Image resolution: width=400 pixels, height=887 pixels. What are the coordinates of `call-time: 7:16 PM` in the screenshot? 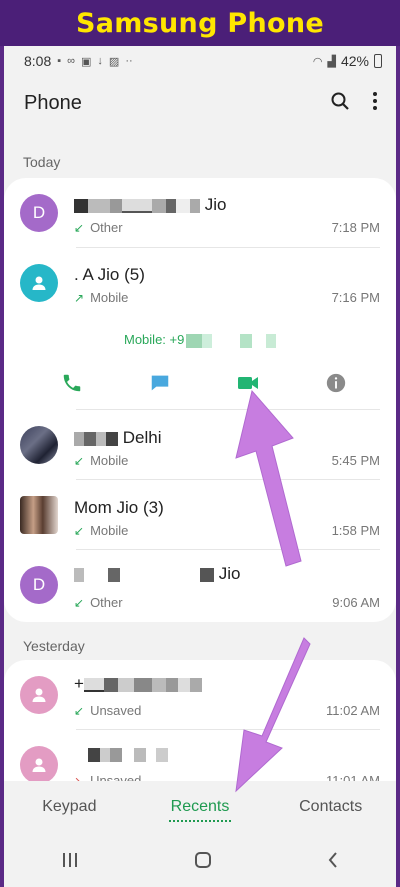 It's located at (355, 297).